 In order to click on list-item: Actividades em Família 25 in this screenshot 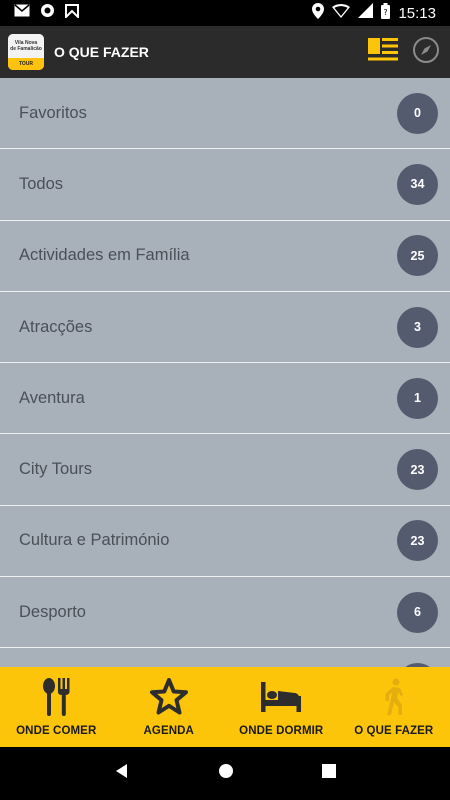, I will do `click(225, 256)`.